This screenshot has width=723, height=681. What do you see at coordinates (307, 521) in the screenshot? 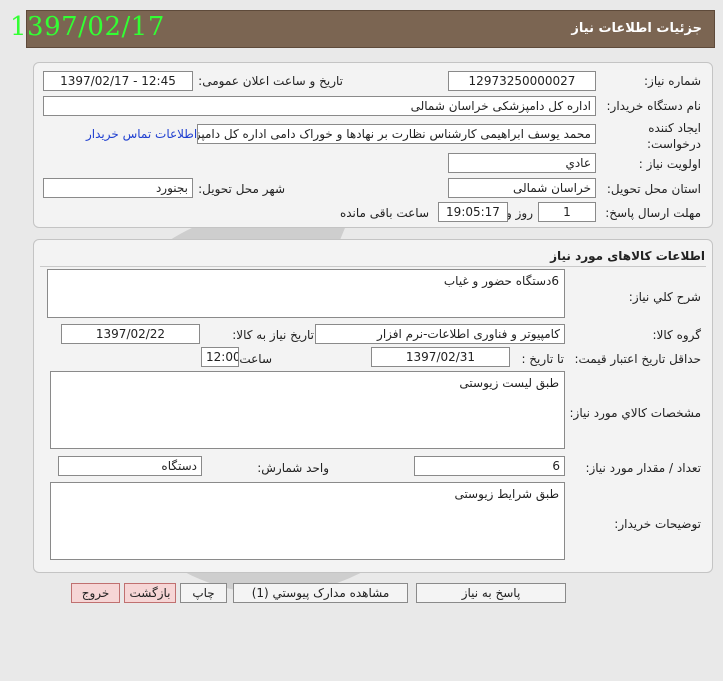
I see `buyer-notes-field: طبق شرایط زیوستی` at bounding box center [307, 521].